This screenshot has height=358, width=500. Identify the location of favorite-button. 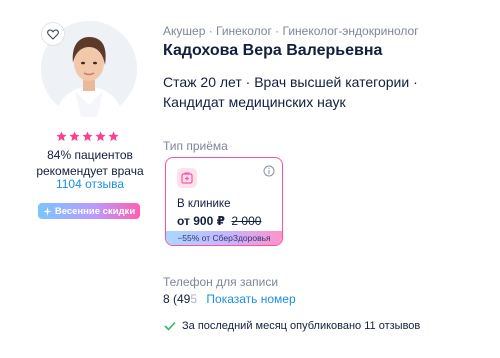
(53, 34).